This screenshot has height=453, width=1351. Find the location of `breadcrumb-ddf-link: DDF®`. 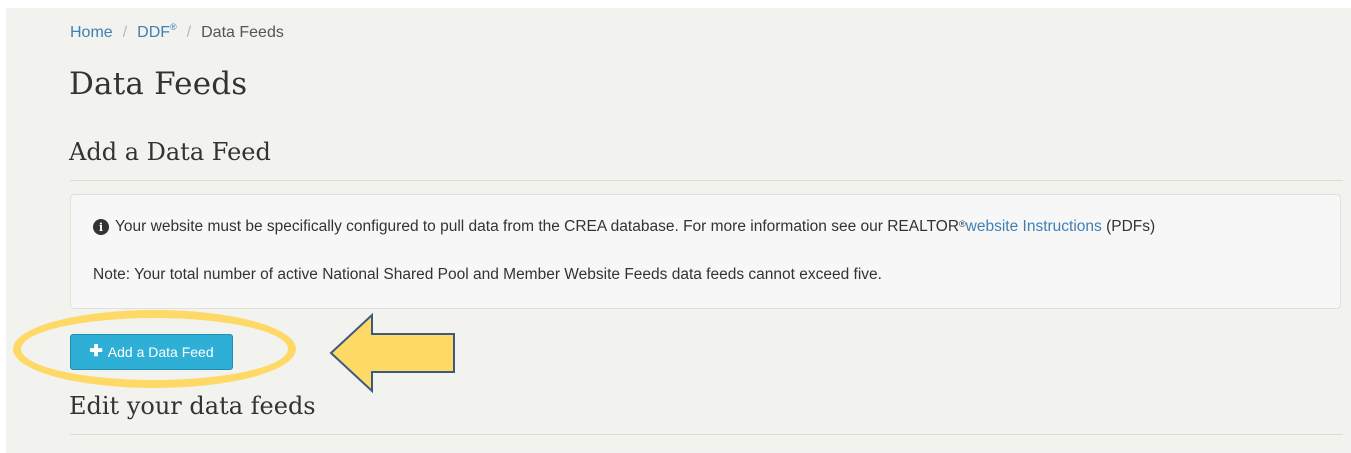

breadcrumb-ddf-link: DDF® is located at coordinates (157, 32).